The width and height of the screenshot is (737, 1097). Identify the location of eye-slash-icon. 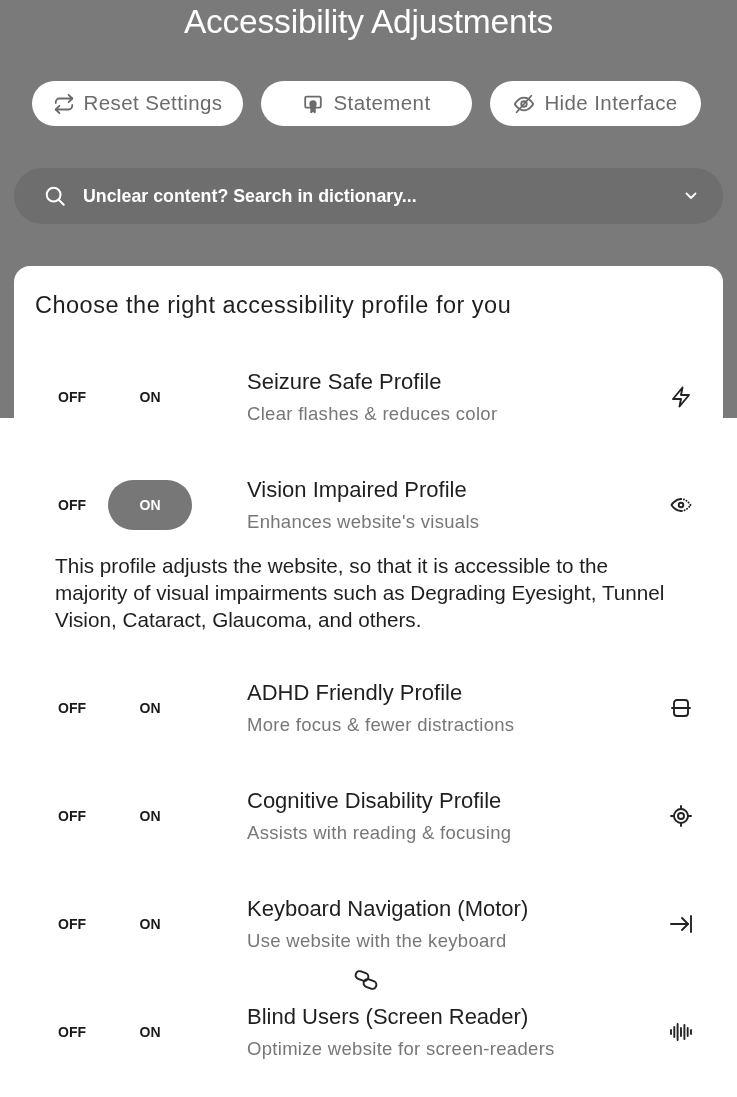
(524, 103).